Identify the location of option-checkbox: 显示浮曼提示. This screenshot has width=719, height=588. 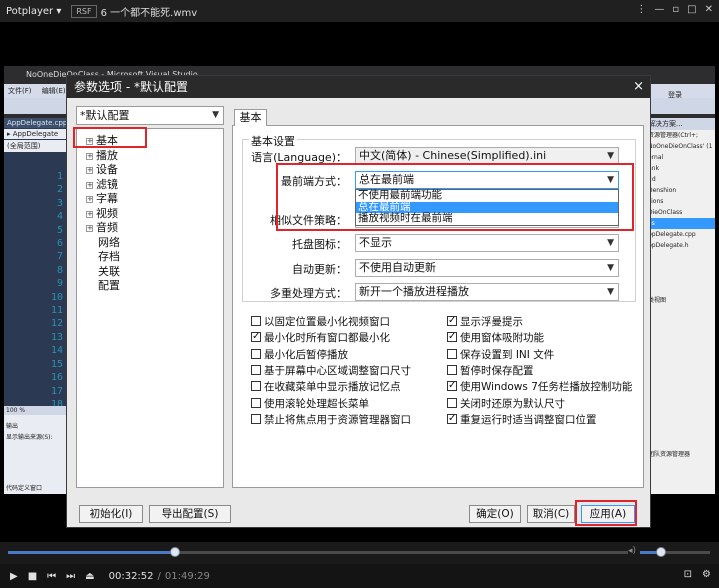
(485, 321).